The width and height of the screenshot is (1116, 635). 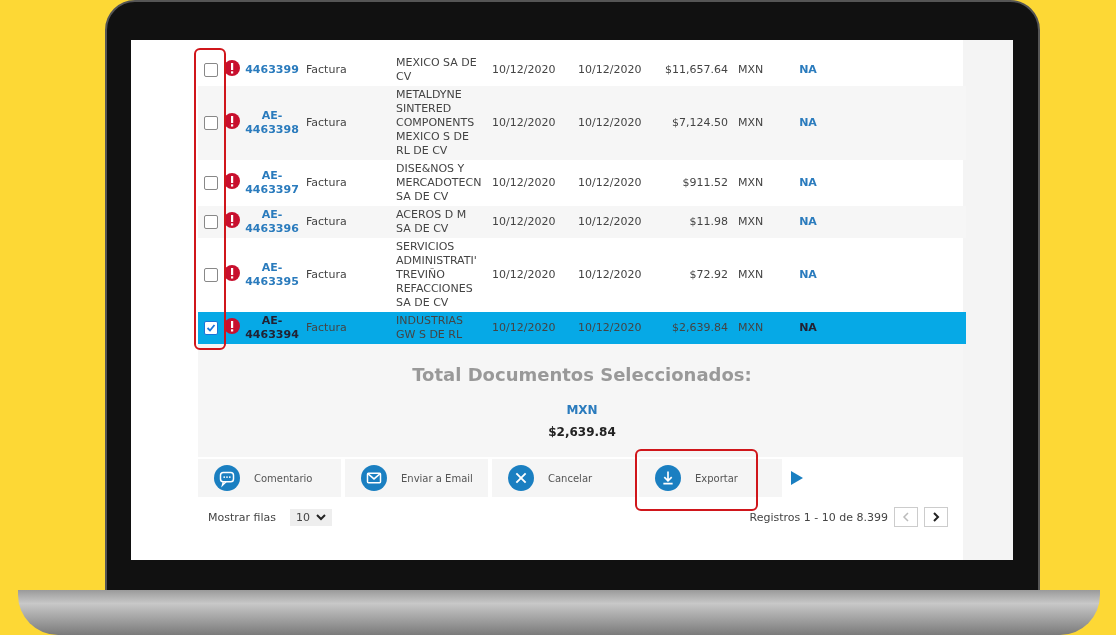 What do you see at coordinates (582, 432) in the screenshot?
I see `totals-amount: $2,639.84` at bounding box center [582, 432].